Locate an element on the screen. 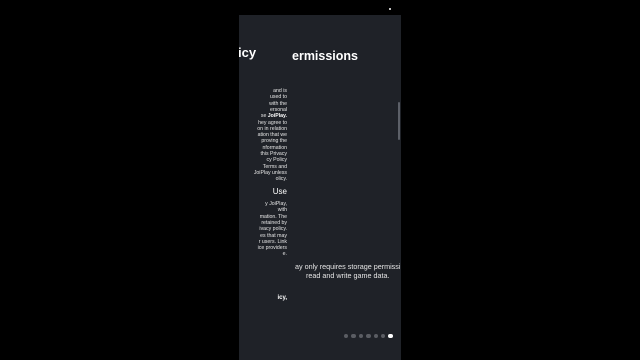 The width and height of the screenshot is (640, 360). policy-text-segment: ation that we is located at coordinates (272, 135).